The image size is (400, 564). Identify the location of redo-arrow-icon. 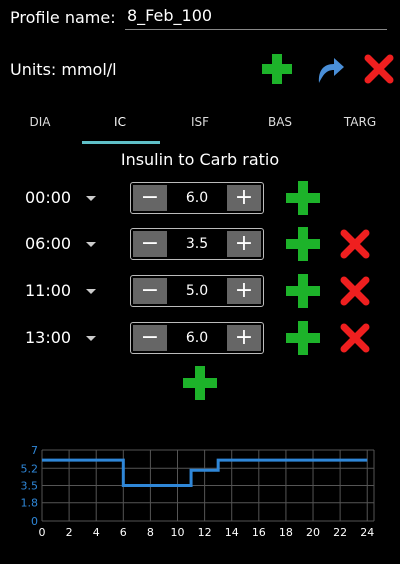
(331, 70).